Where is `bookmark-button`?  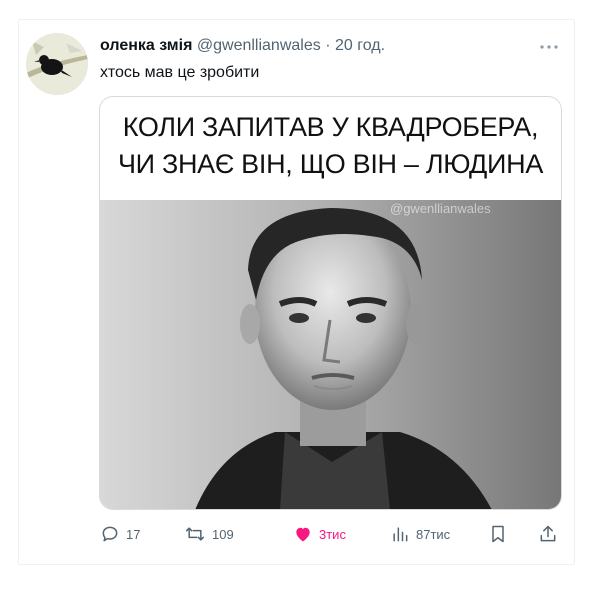
bookmark-button is located at coordinates (498, 534).